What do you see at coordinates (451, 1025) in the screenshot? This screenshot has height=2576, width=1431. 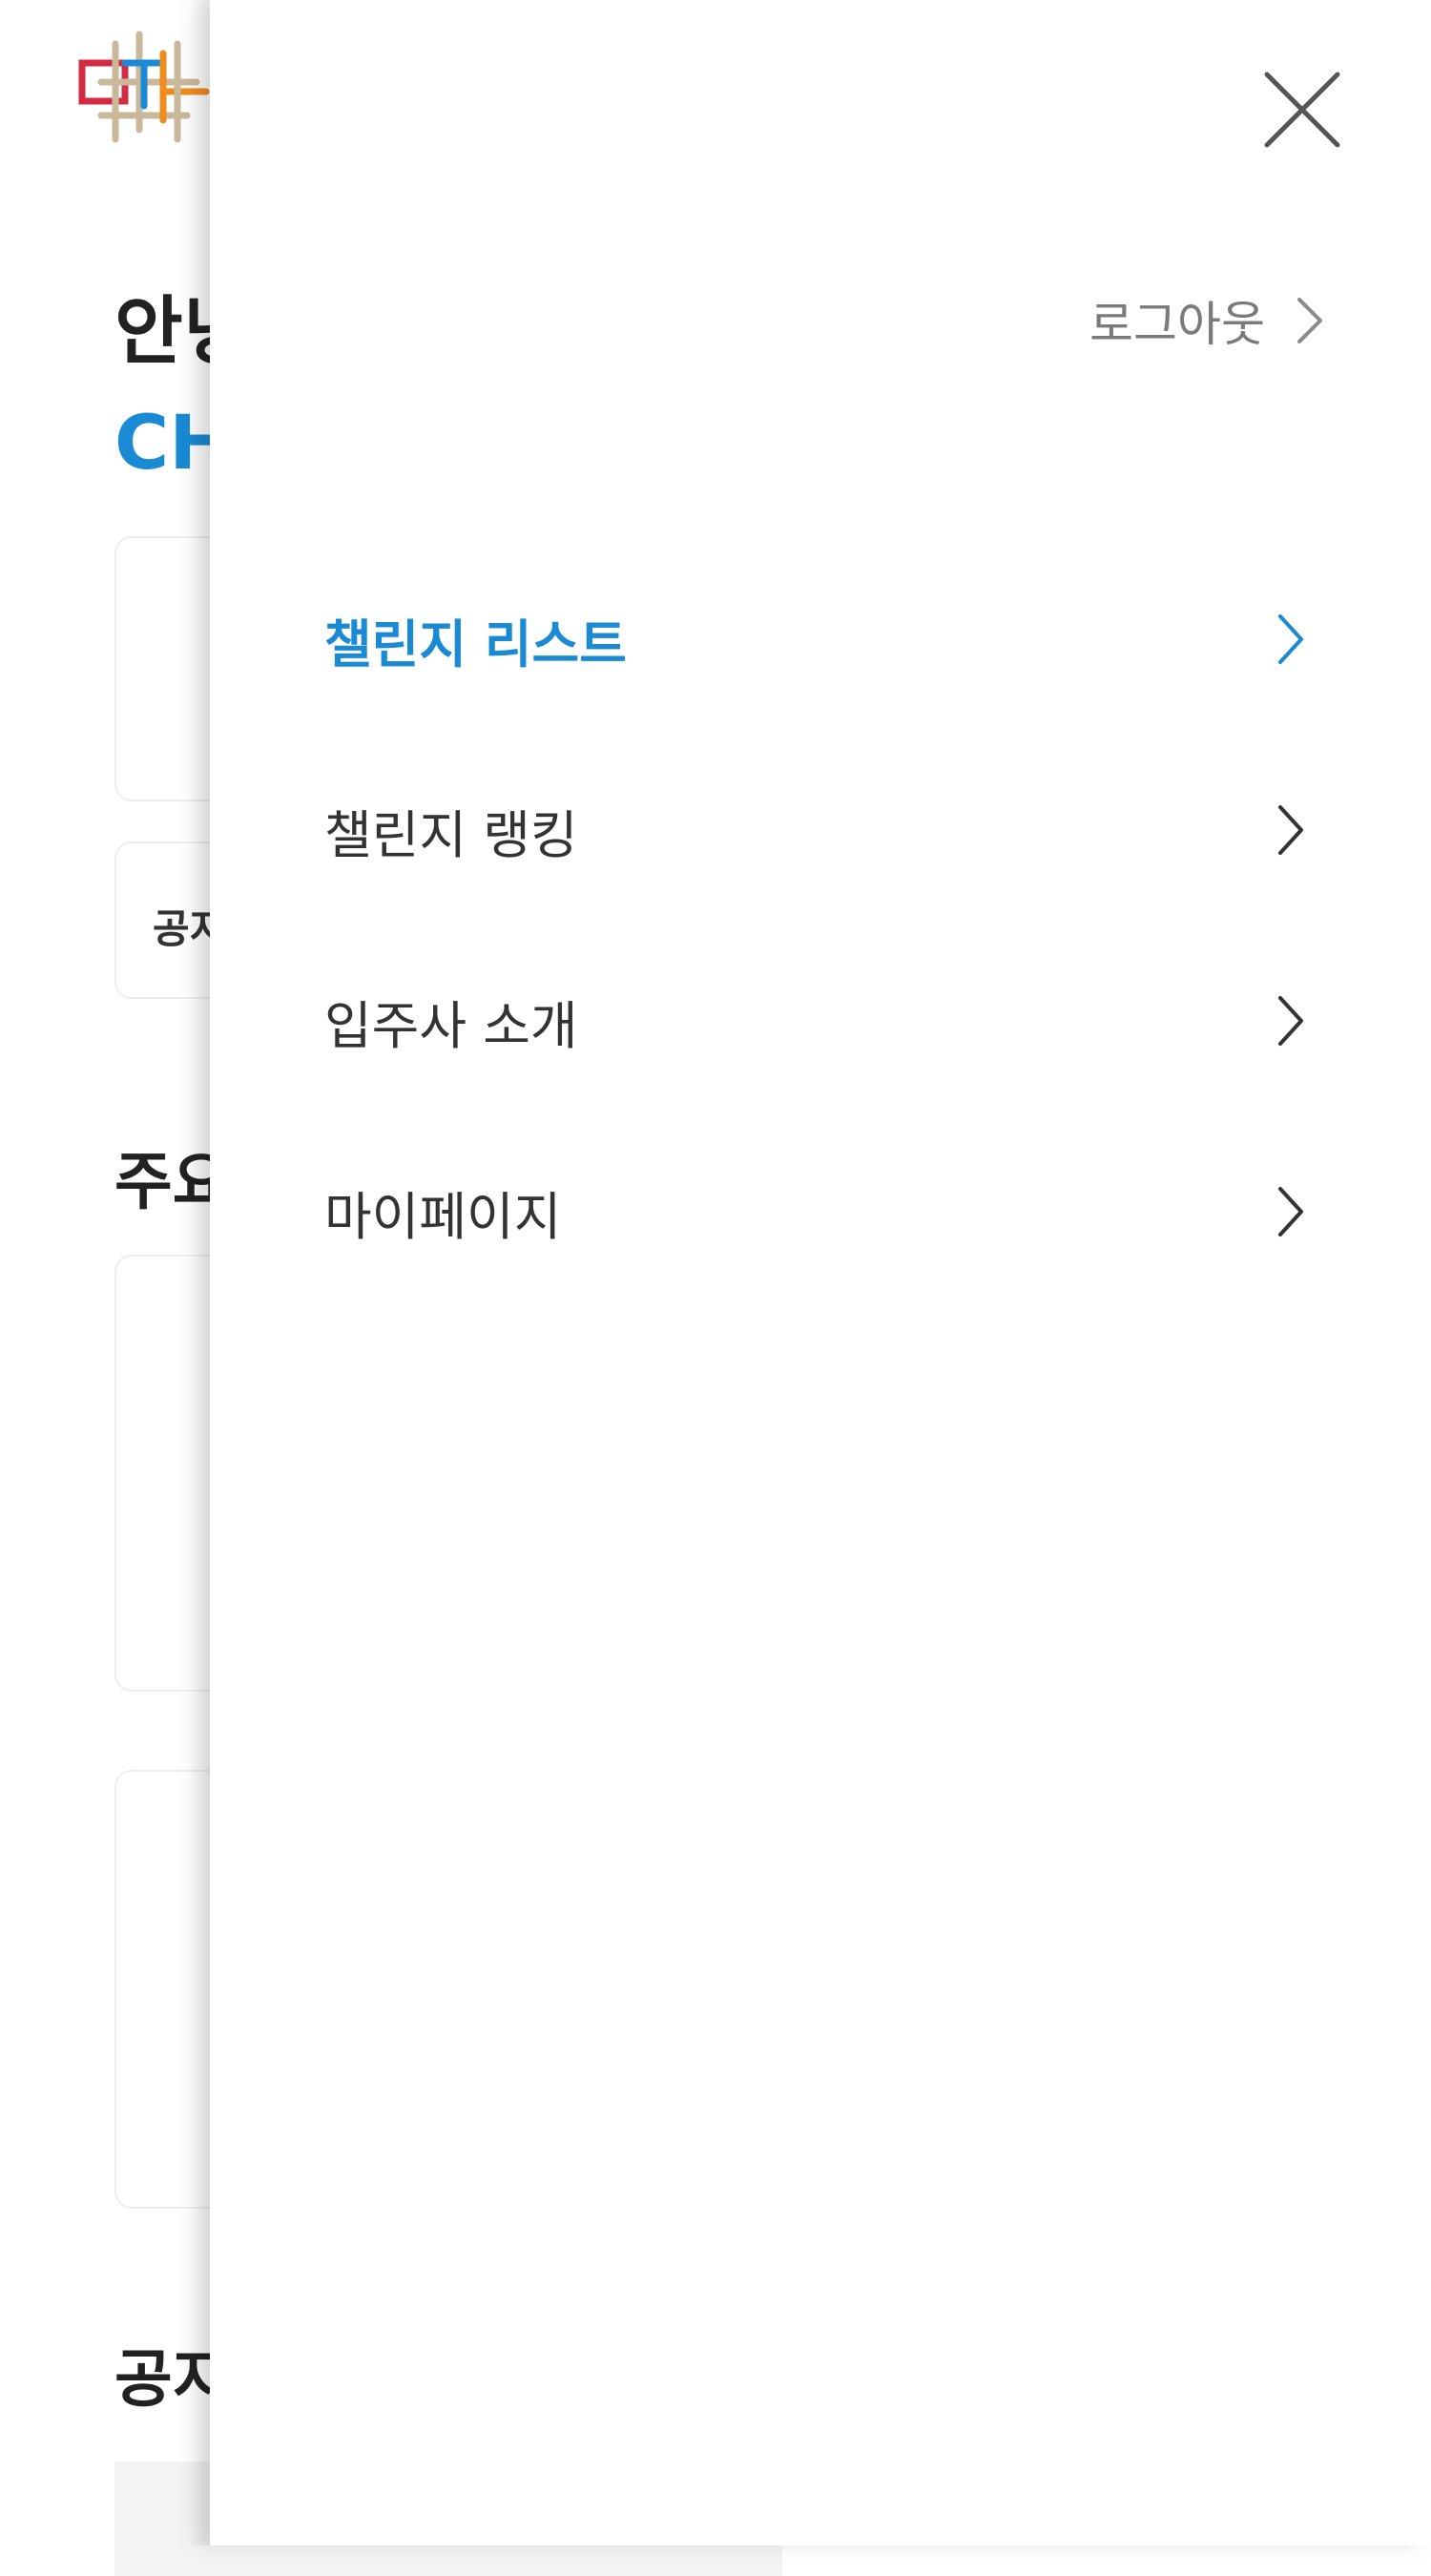 I see `menu-item-label: 입주사 소개` at bounding box center [451, 1025].